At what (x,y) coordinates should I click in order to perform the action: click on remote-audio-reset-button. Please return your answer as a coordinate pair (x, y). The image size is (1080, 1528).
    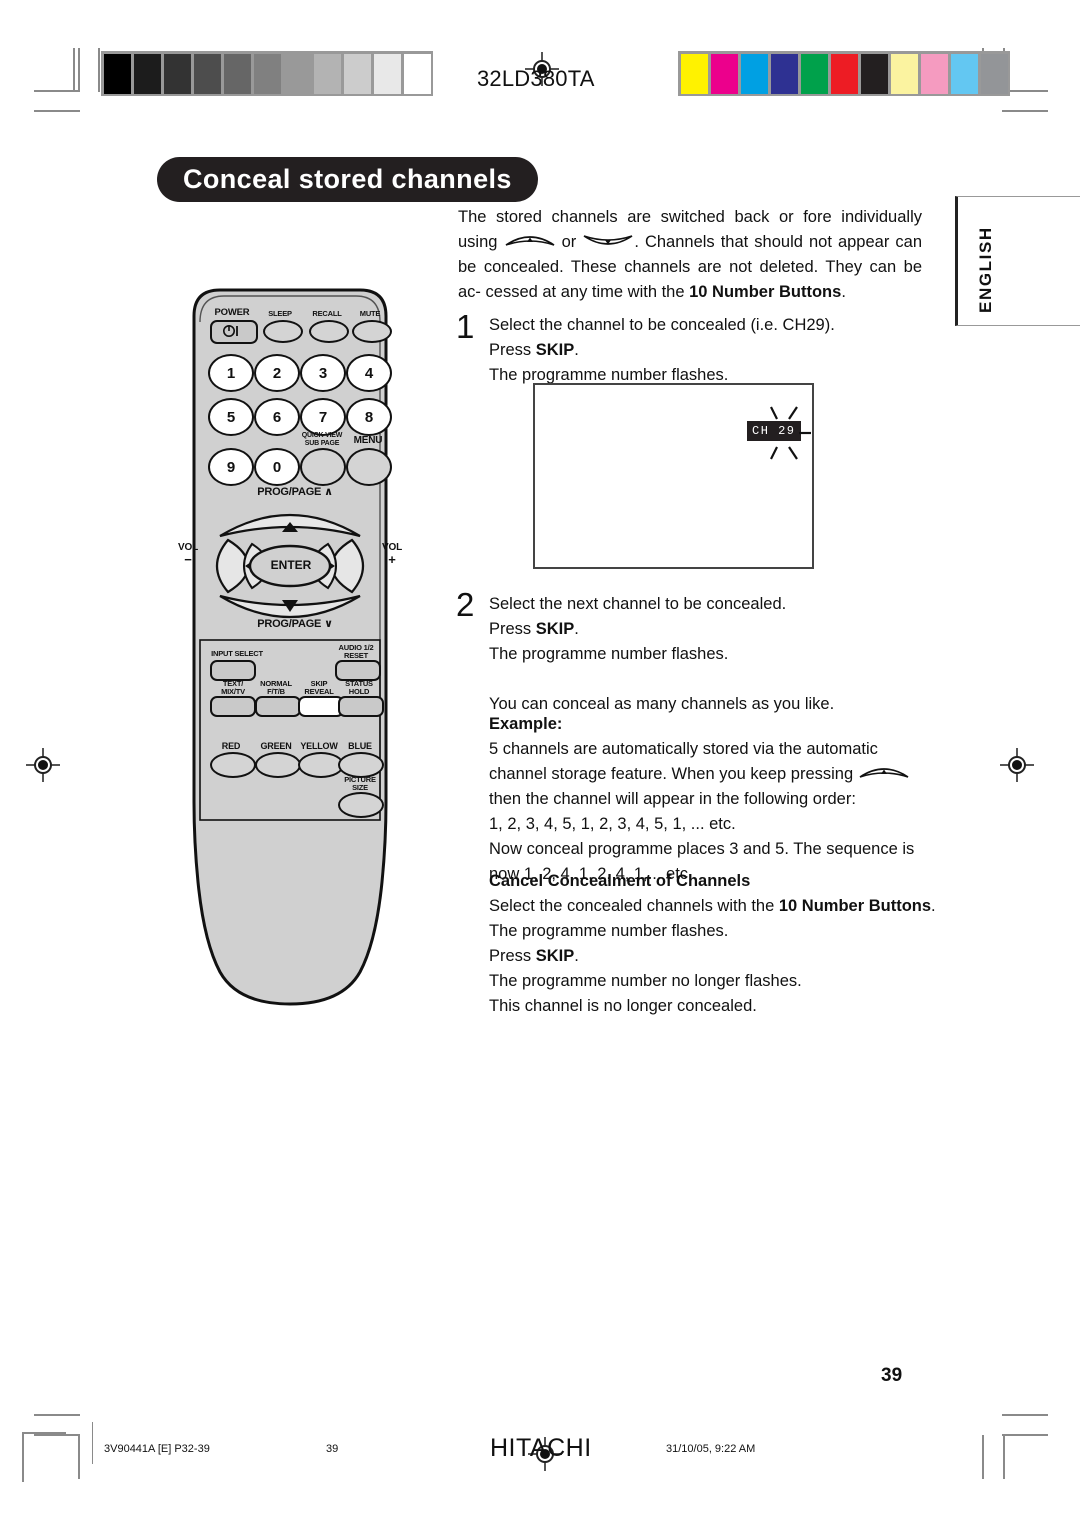
    Looking at the image, I should click on (358, 670).